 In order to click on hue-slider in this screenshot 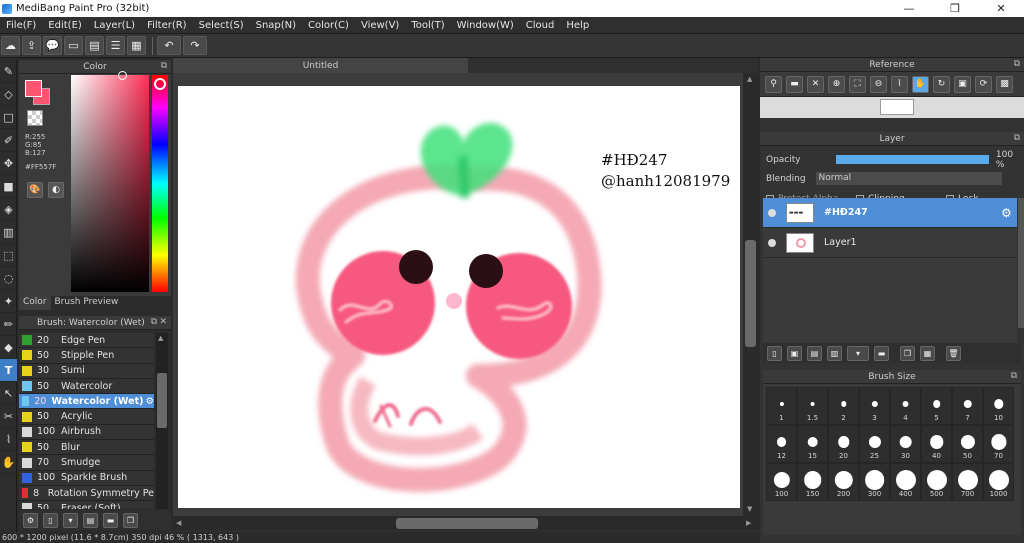, I will do `click(160, 183)`.